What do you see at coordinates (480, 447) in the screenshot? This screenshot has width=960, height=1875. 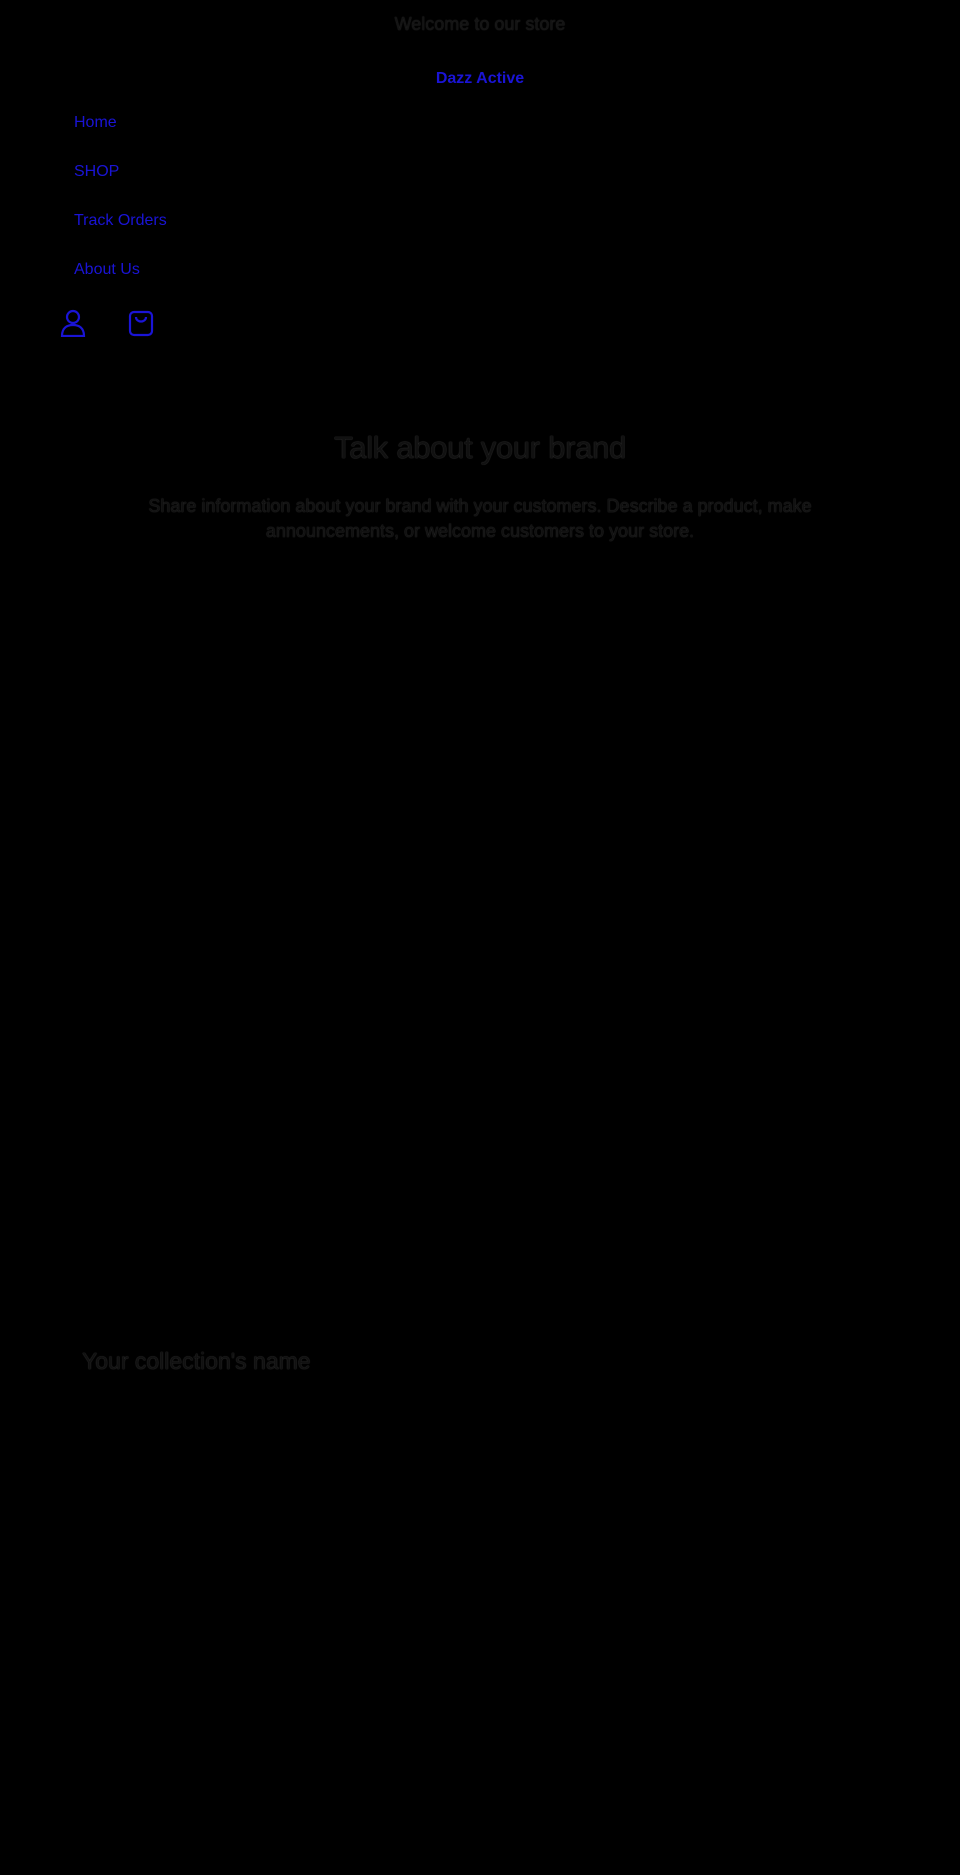 I see `brand-heading: Talk about your brand` at bounding box center [480, 447].